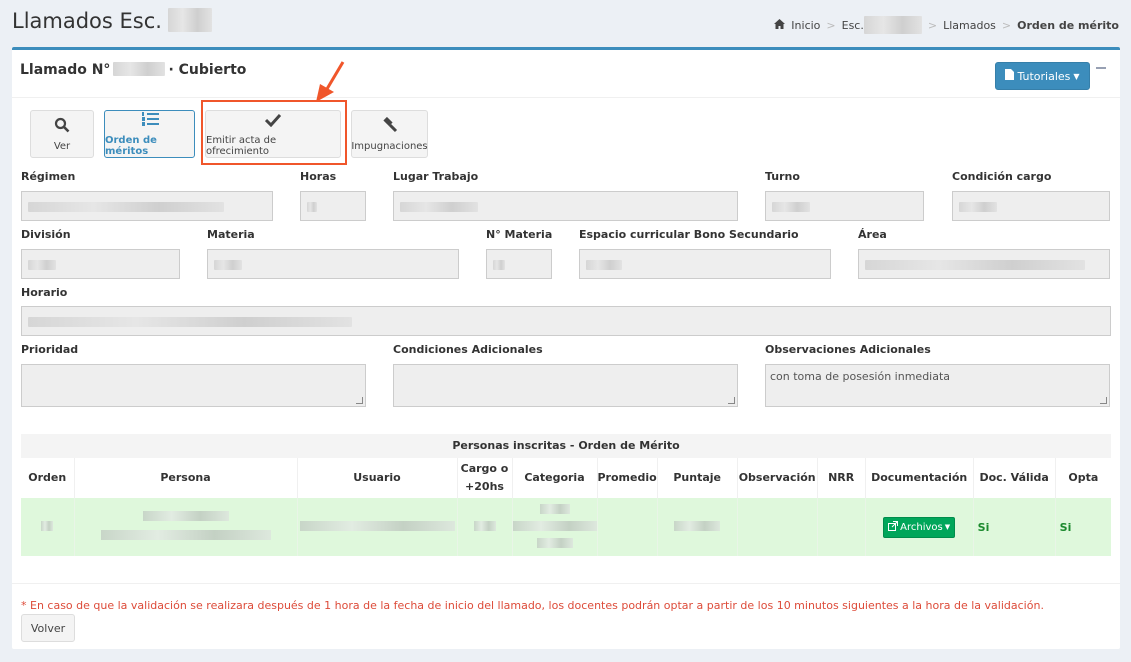 The height and width of the screenshot is (662, 1131). Describe the element at coordinates (193, 385) in the screenshot. I see `prioridad-textarea` at that location.